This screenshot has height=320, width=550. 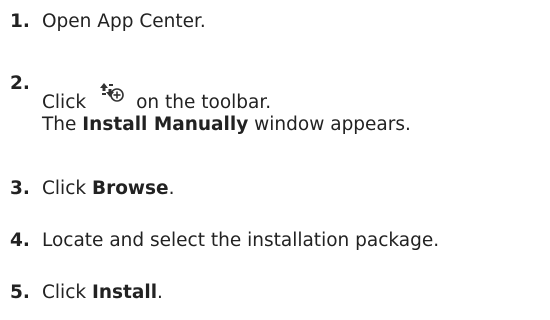 What do you see at coordinates (20, 21) in the screenshot?
I see `step-number: 1.` at bounding box center [20, 21].